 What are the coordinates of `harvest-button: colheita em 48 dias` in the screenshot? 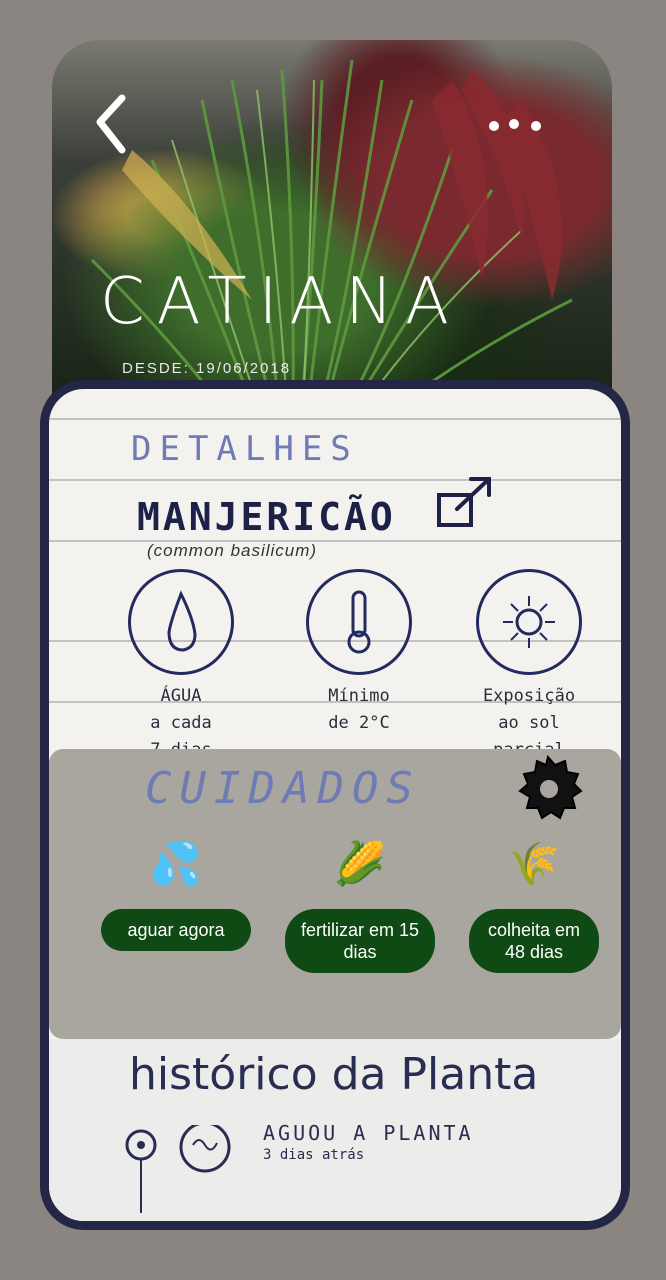 It's located at (534, 941).